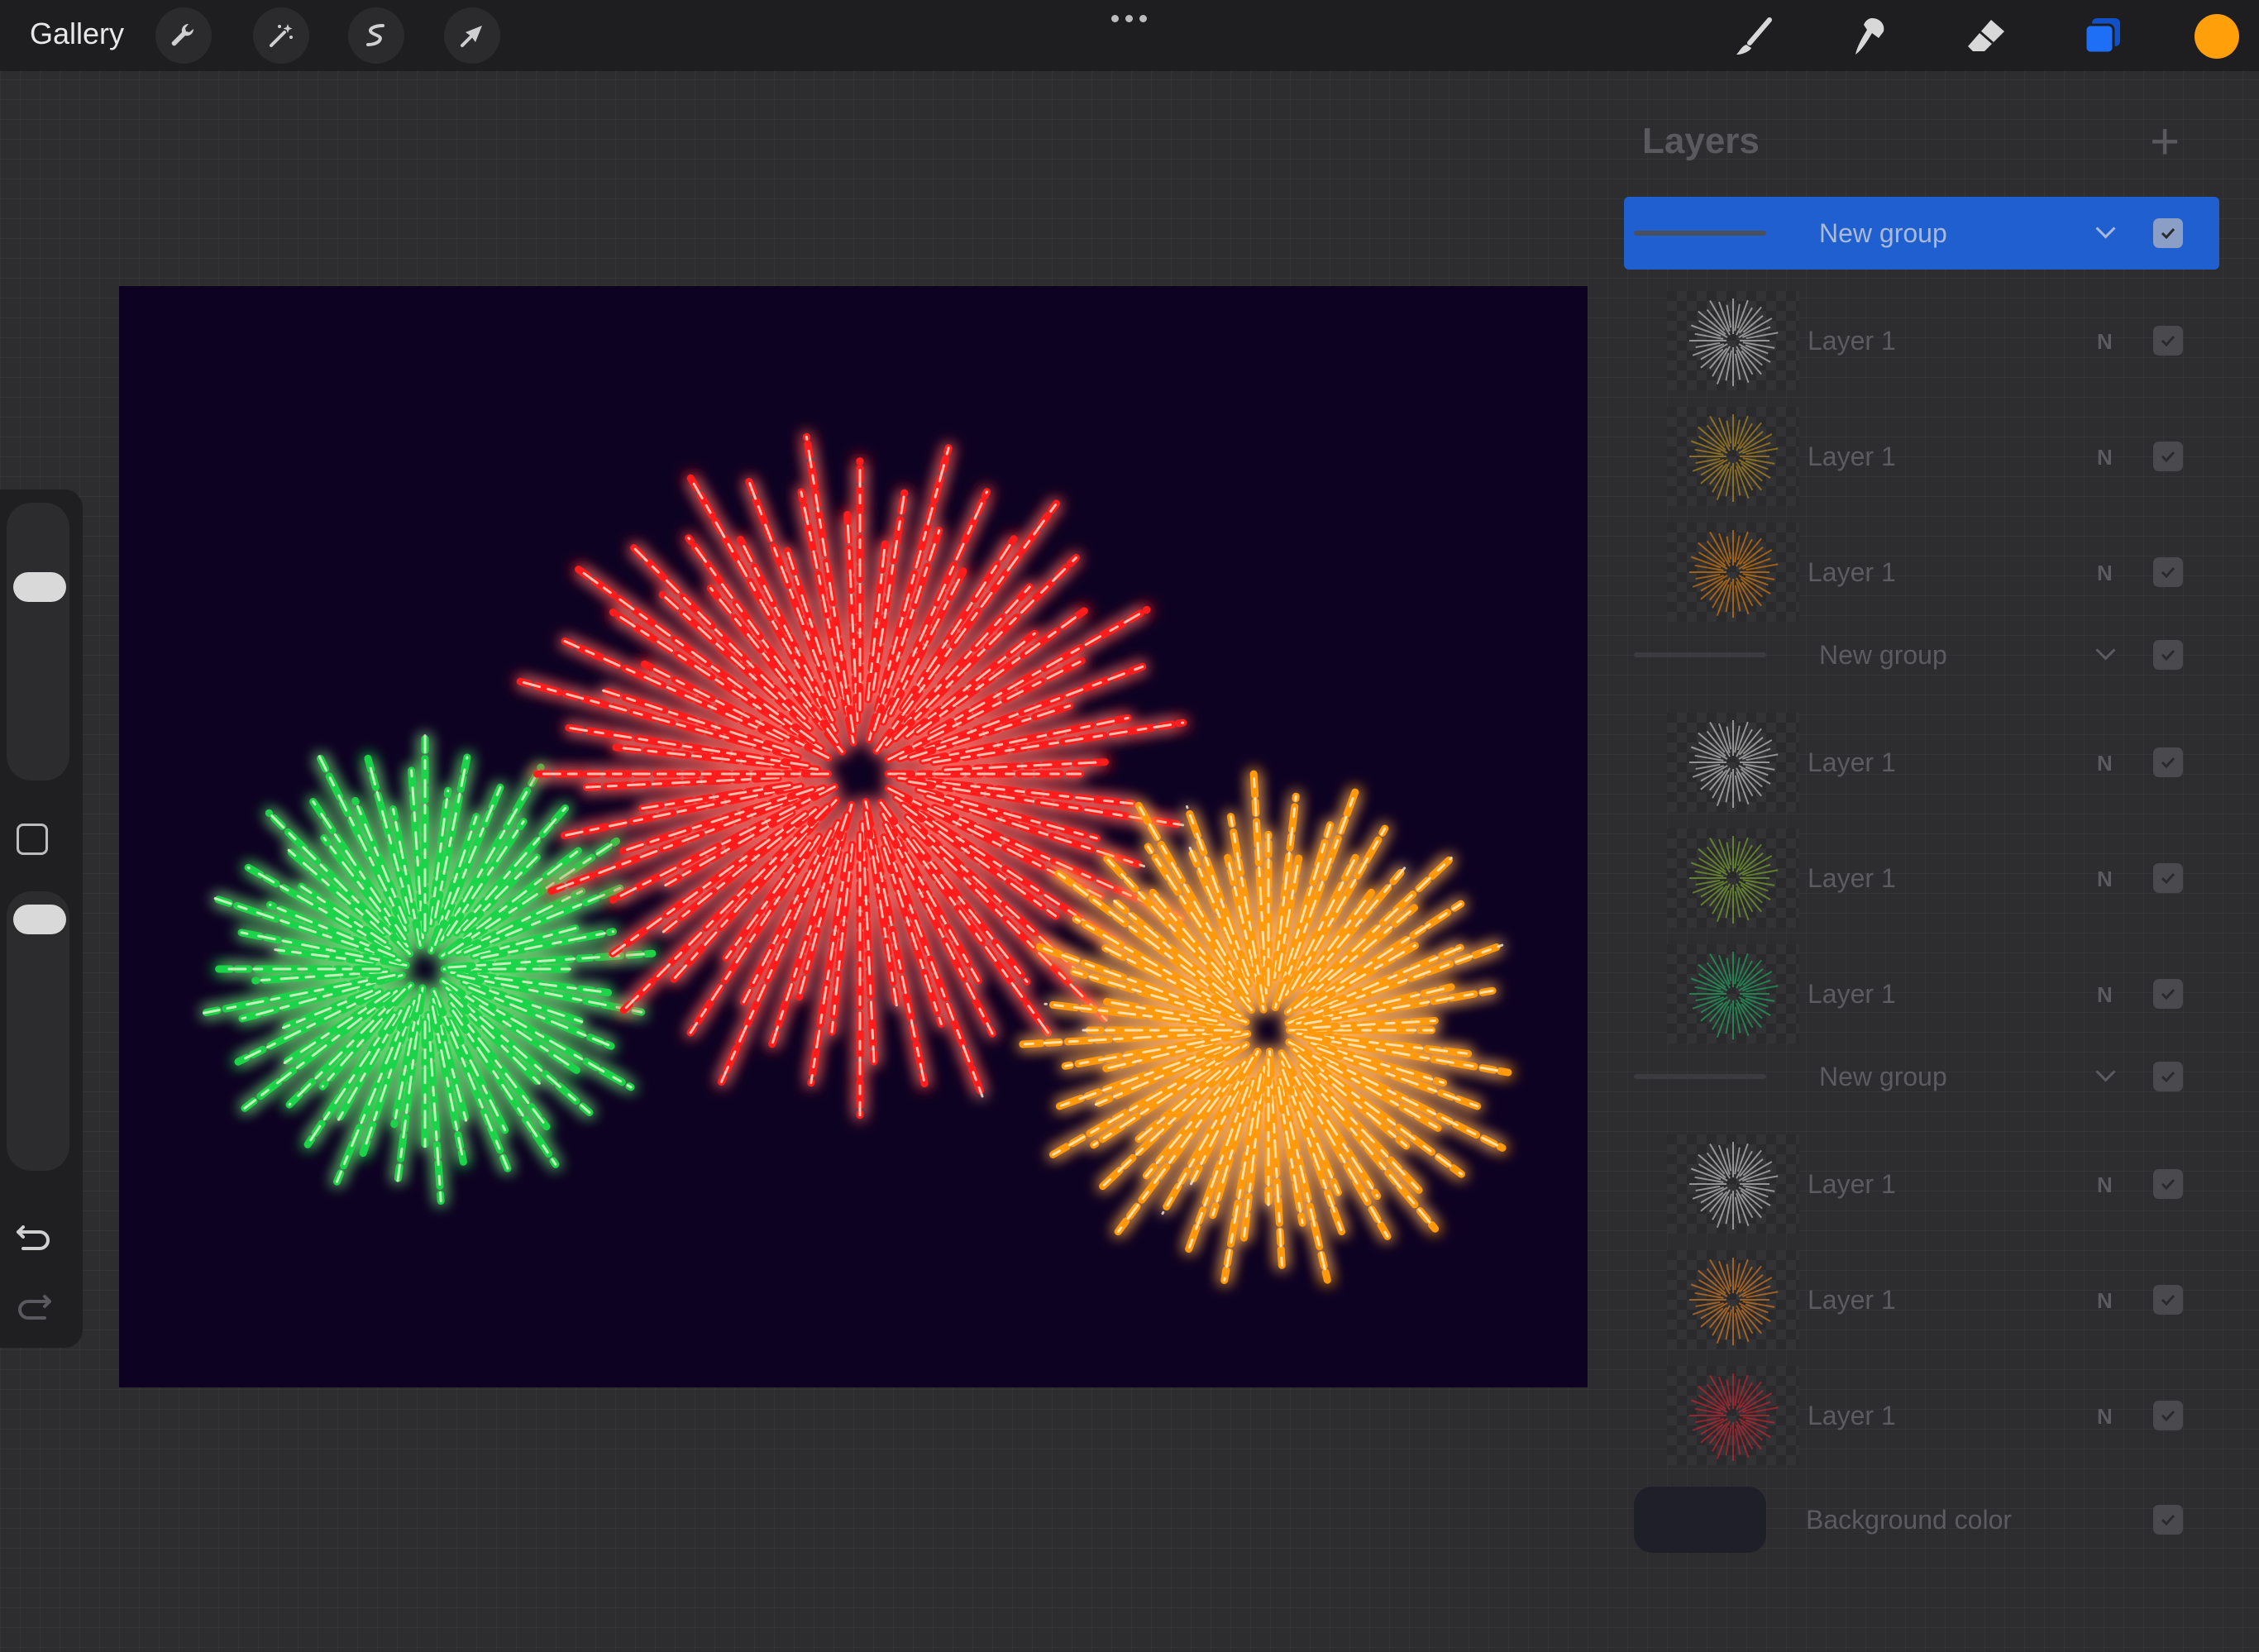 This screenshot has height=1652, width=2259. What do you see at coordinates (1129, 18) in the screenshot?
I see `more-options-icon` at bounding box center [1129, 18].